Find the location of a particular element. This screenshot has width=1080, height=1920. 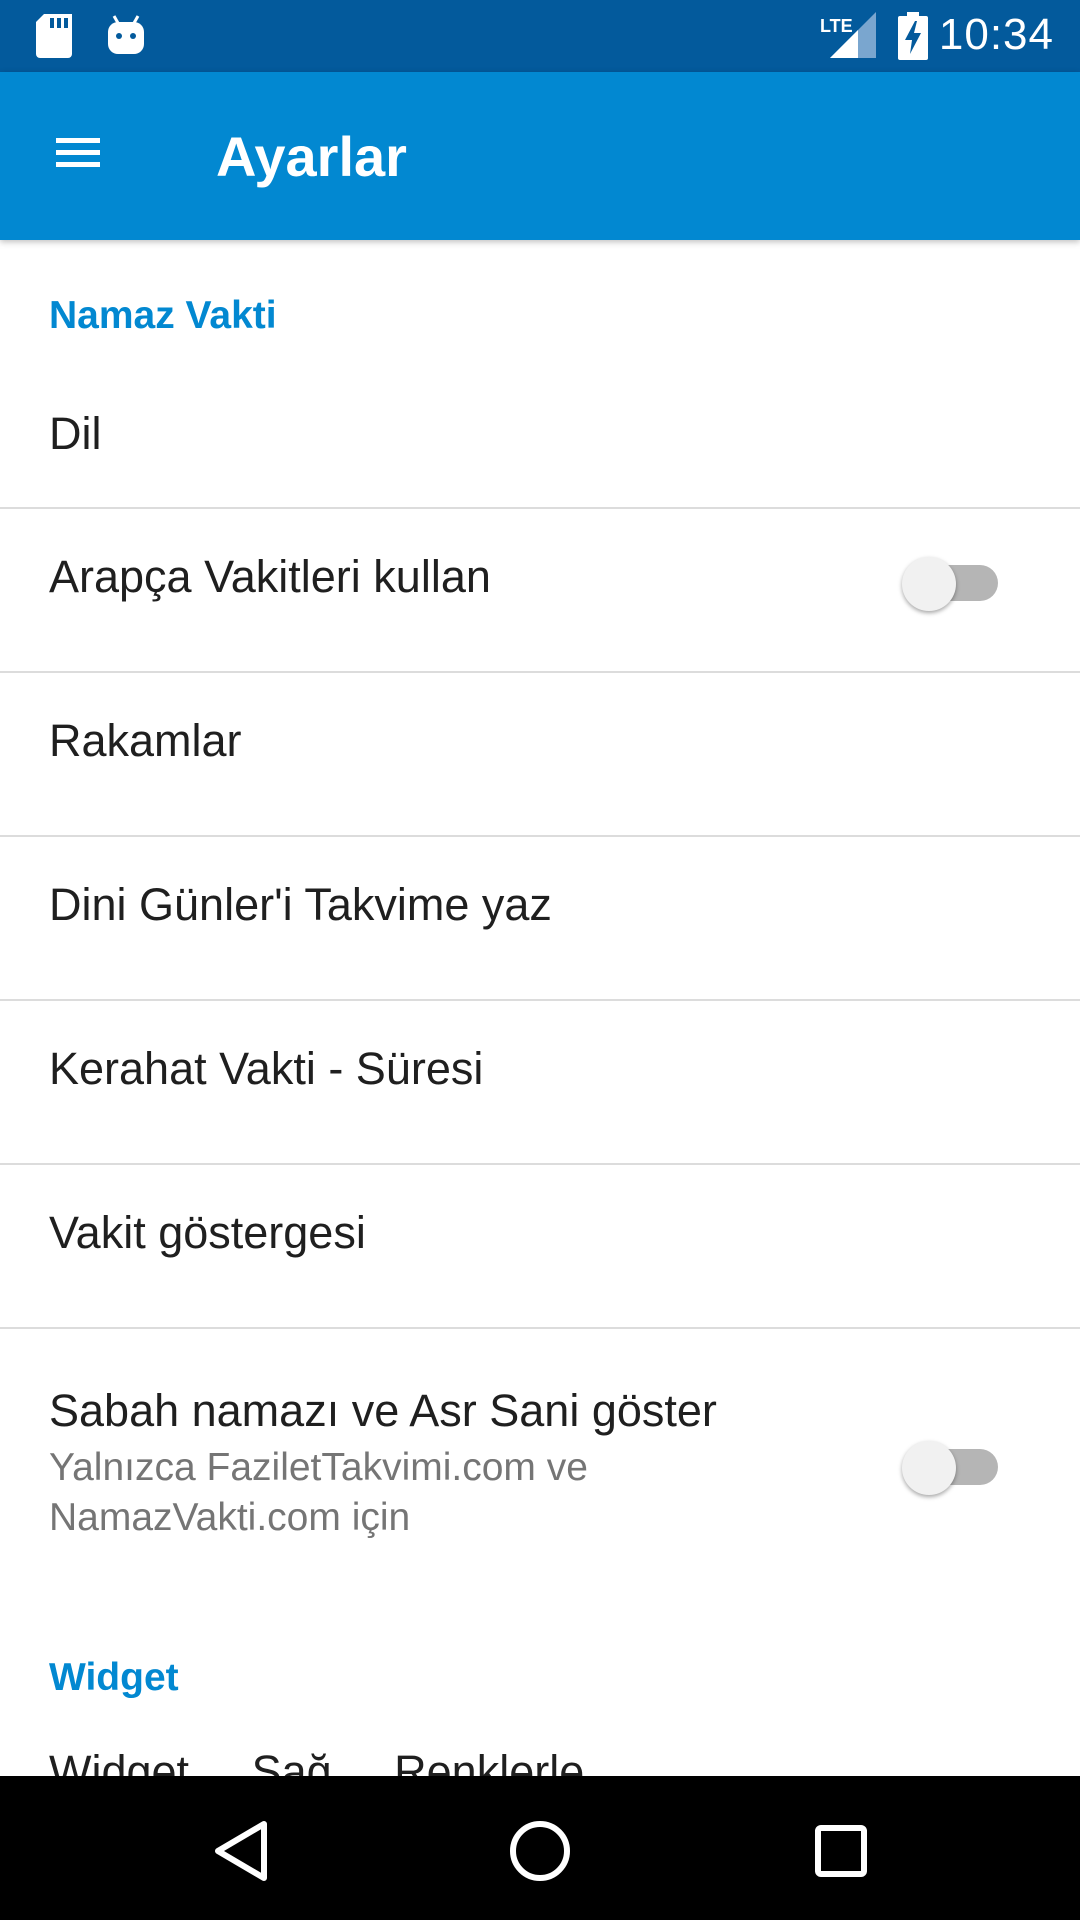

battery-charging-icon is located at coordinates (913, 38).